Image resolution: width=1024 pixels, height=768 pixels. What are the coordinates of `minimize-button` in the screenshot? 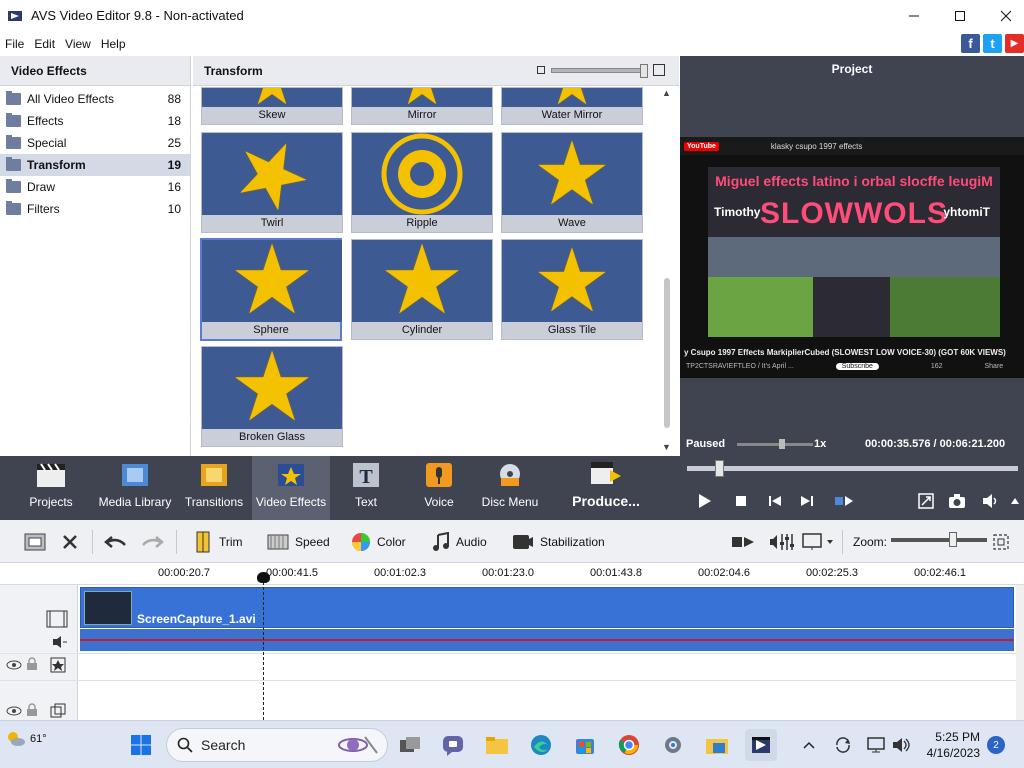 It's located at (914, 15).